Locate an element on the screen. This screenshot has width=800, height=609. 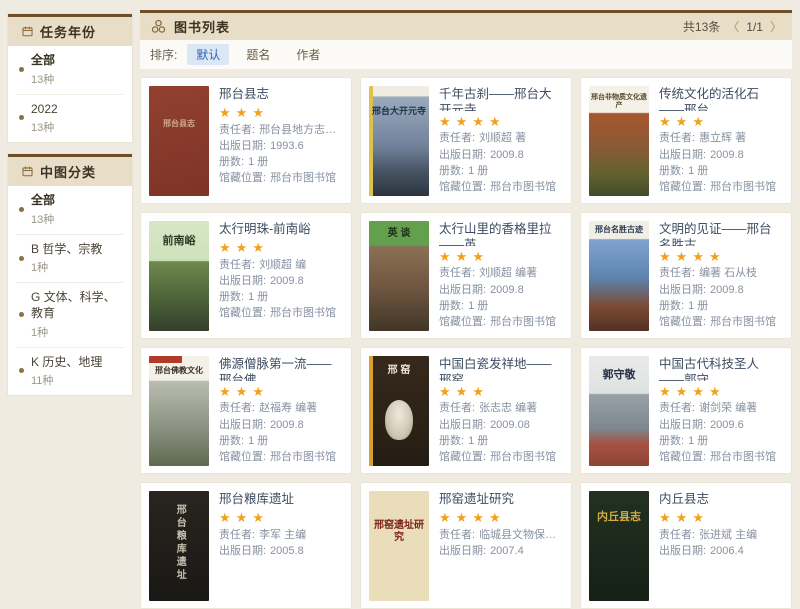
filter-item: G 文体、科学、教育 1种 is located at coordinates (70, 315).